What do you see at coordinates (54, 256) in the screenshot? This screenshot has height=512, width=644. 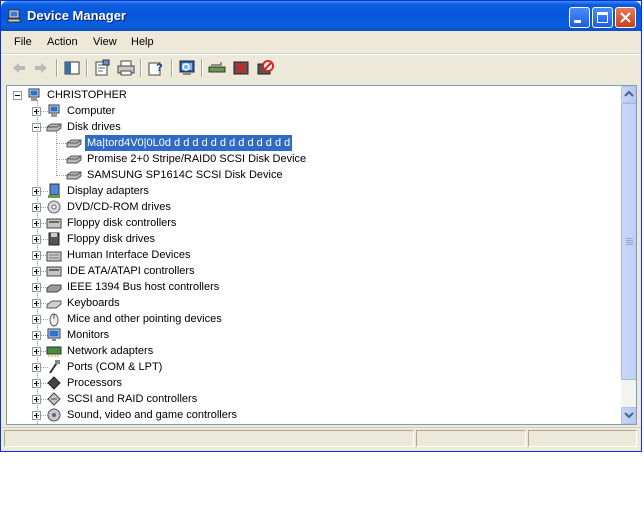 I see `hid-icon` at bounding box center [54, 256].